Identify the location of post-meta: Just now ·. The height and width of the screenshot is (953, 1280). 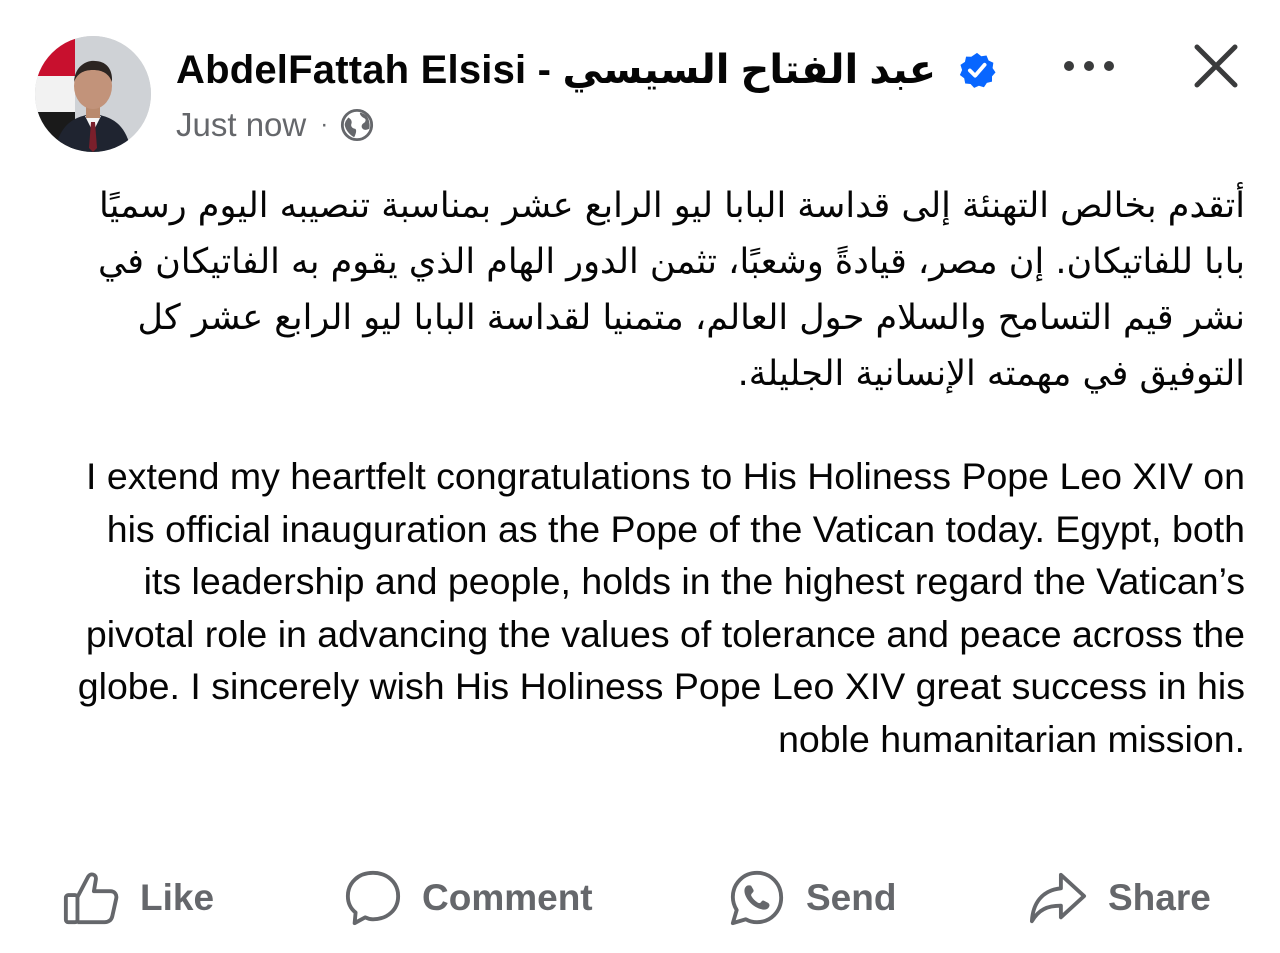
(275, 125).